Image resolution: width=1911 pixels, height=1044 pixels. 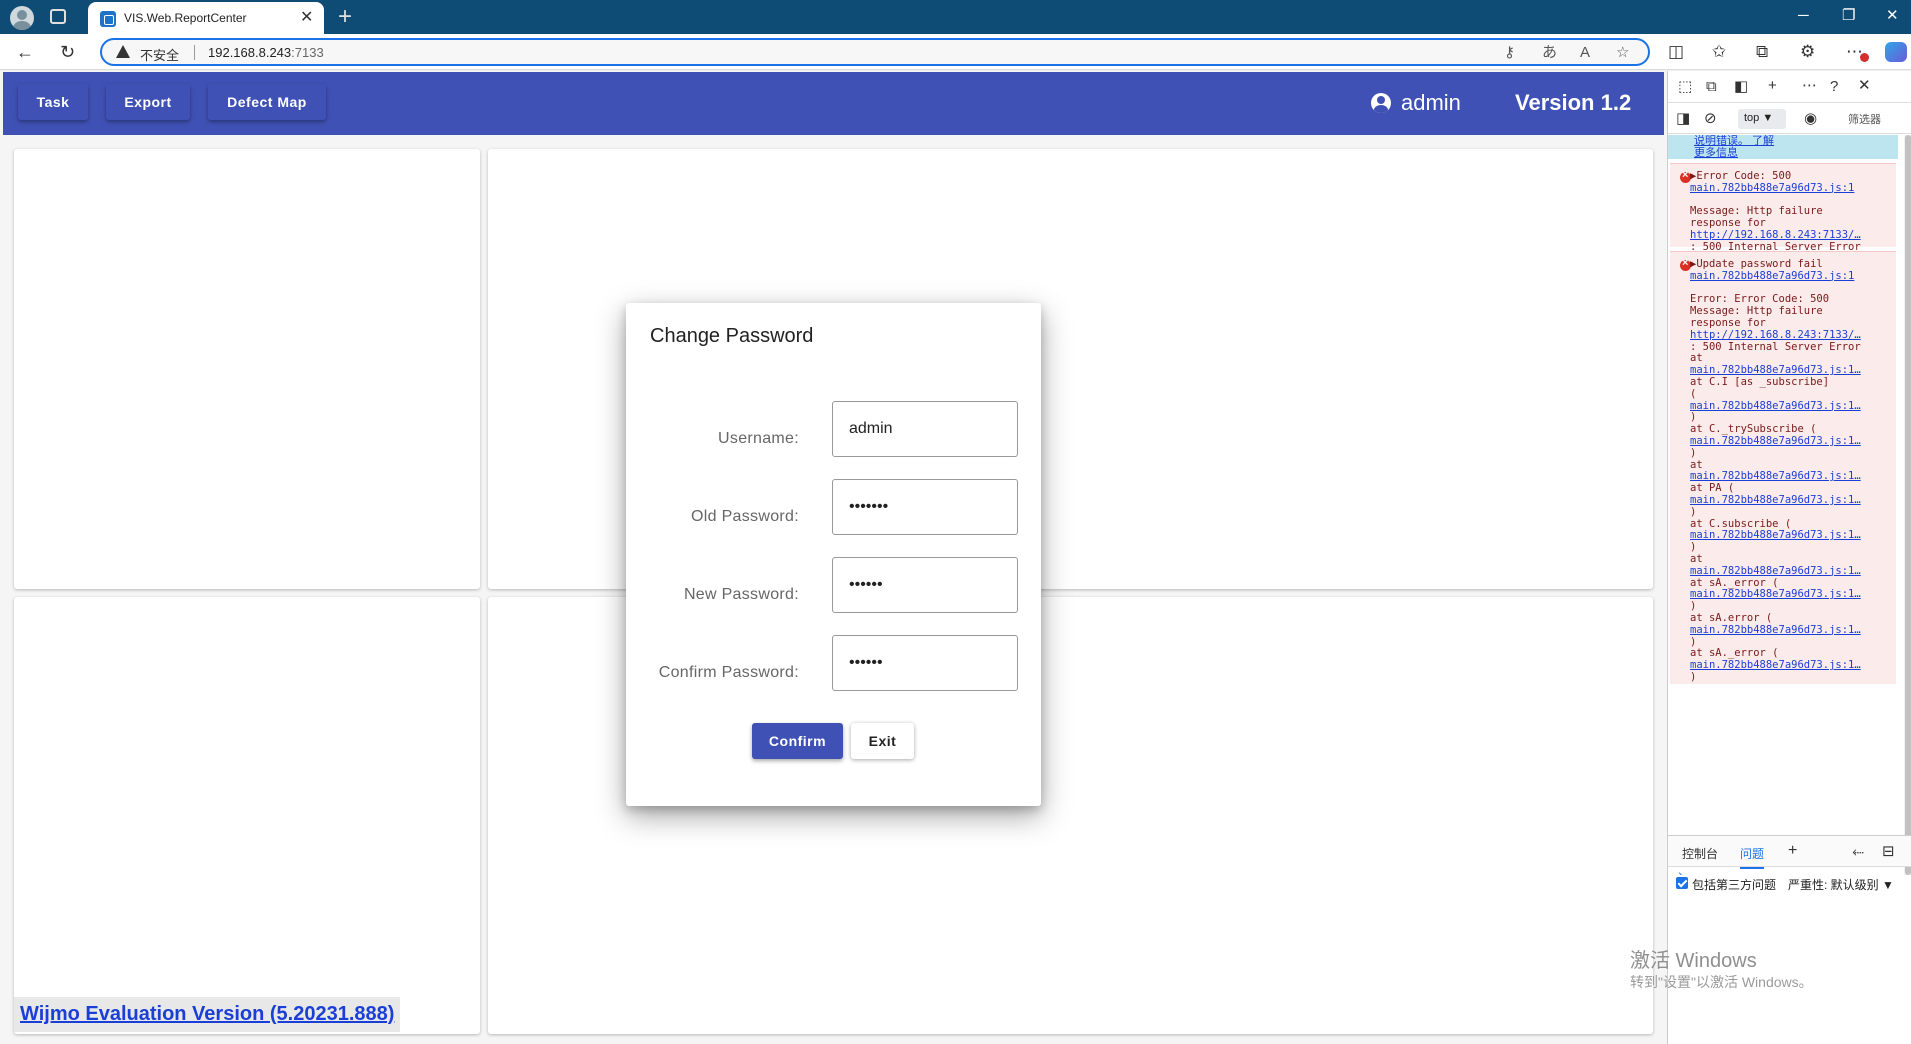 What do you see at coordinates (1431, 103) in the screenshot?
I see `user-name: admin` at bounding box center [1431, 103].